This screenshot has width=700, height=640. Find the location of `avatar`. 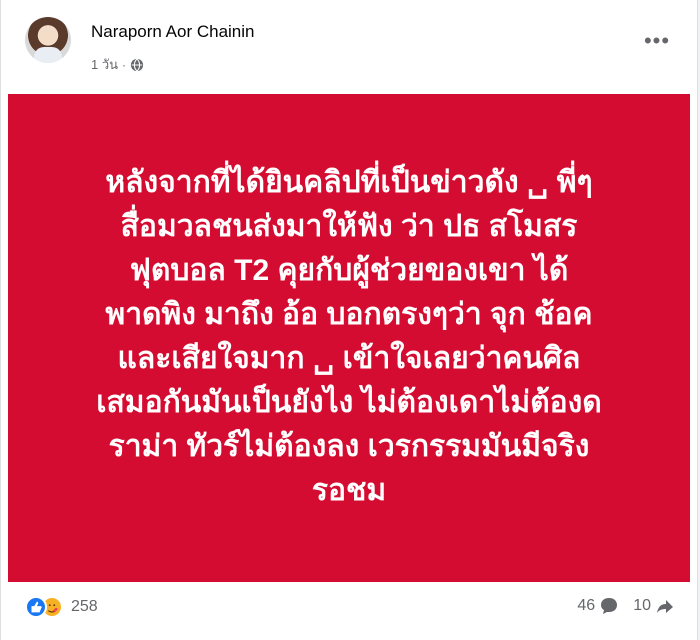

avatar is located at coordinates (48, 40).